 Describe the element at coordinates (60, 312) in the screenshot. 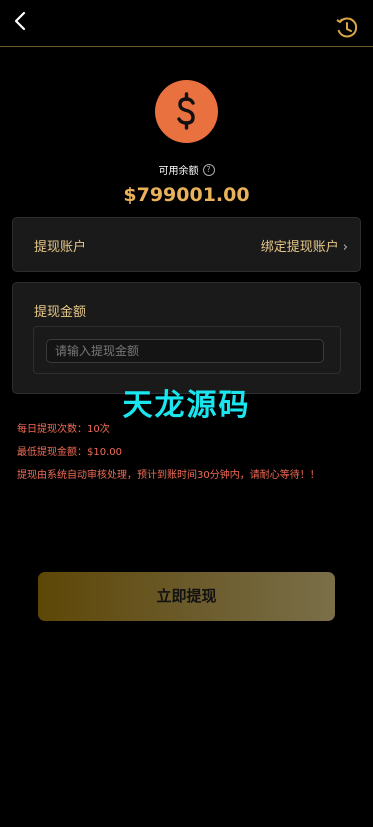

I see `withdraw-amount-label: 提现金额` at that location.